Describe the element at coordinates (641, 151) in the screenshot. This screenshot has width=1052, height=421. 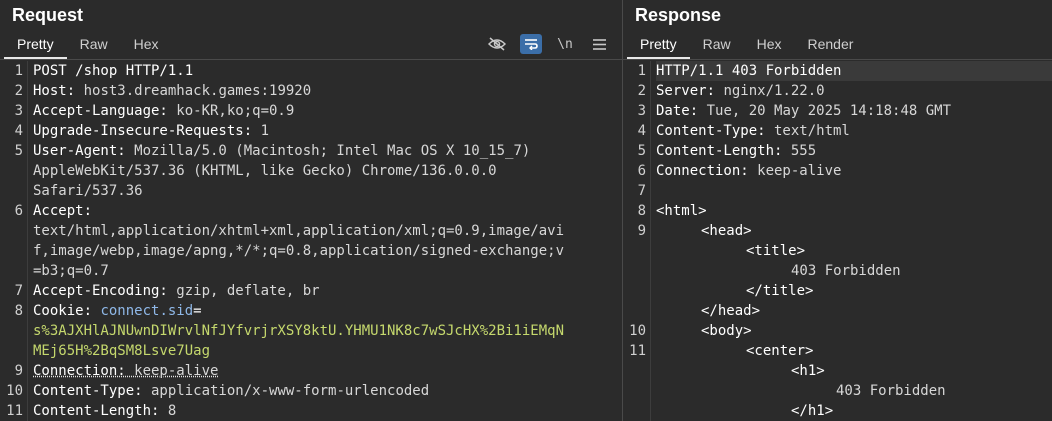
I see `line-number: 5` at that location.